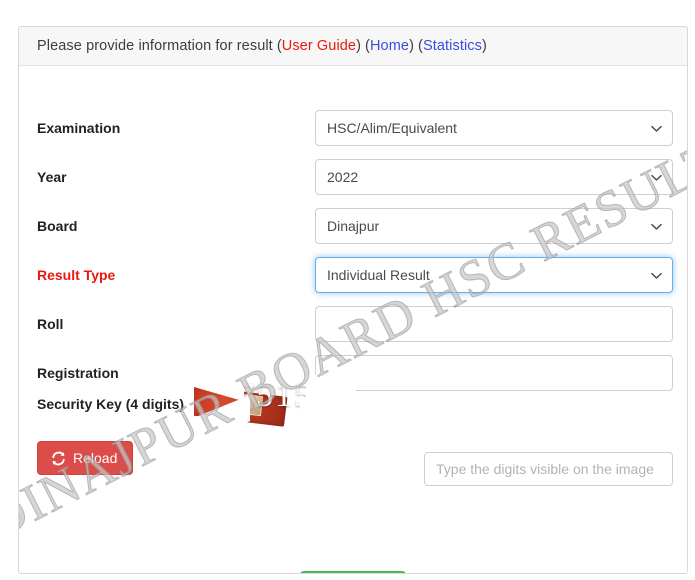 Image resolution: width=695 pixels, height=580 pixels. What do you see at coordinates (389, 46) in the screenshot?
I see `home-link: Home` at bounding box center [389, 46].